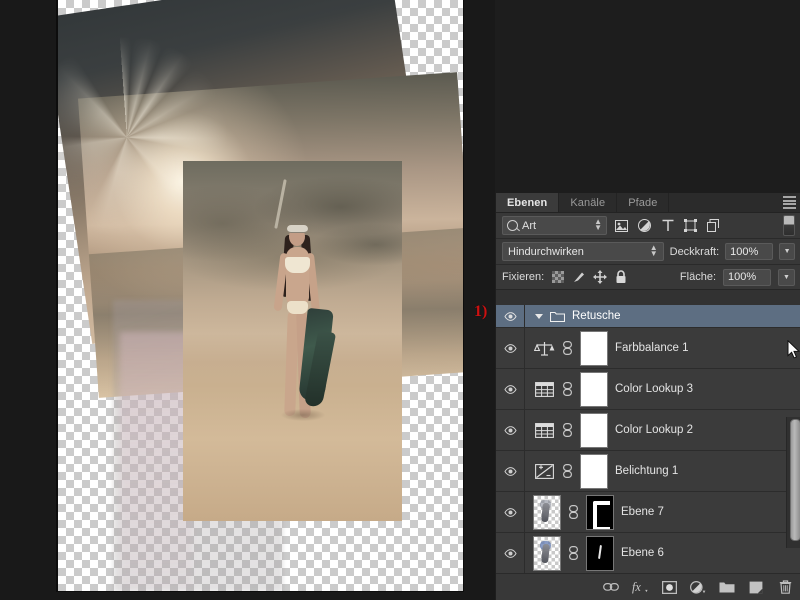 The width and height of the screenshot is (800, 600). I want to click on link-layers-button, so click(611, 587).